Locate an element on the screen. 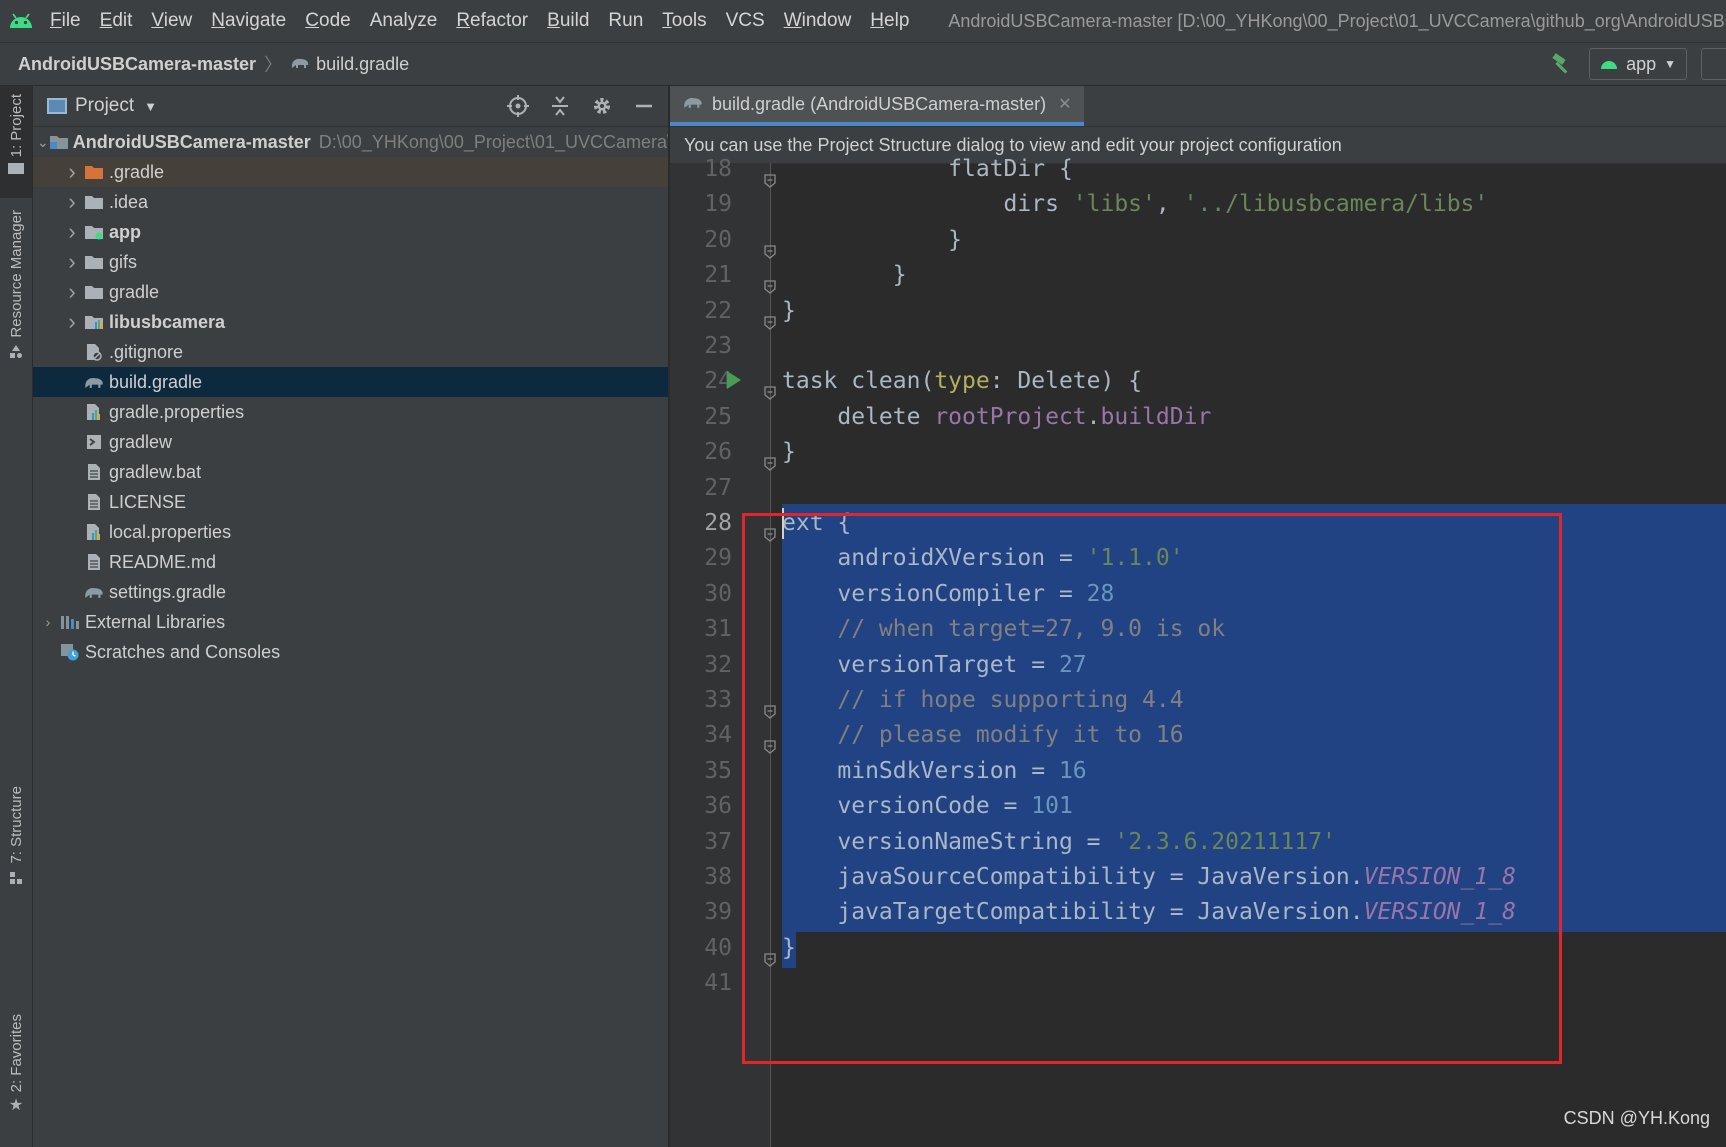 The width and height of the screenshot is (1726, 1147). menu-item-build: Build is located at coordinates (568, 21).